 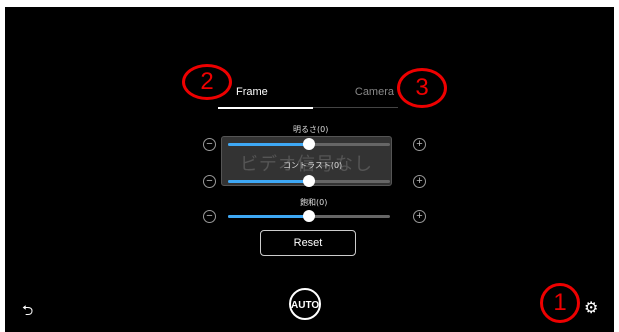 I want to click on saturation-label: 飽和(0), so click(x=314, y=202).